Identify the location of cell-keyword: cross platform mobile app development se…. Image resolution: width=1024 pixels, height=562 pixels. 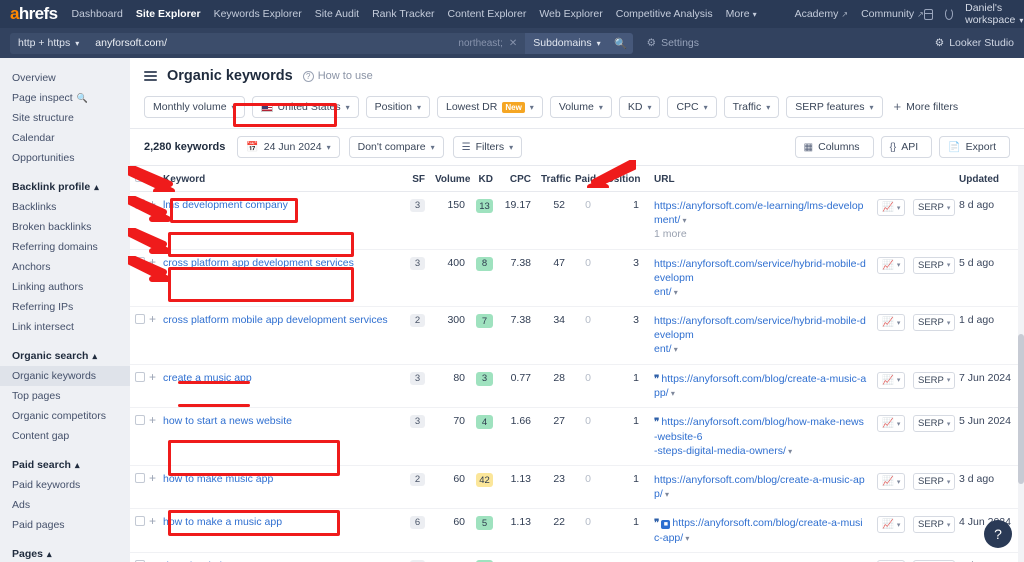
(281, 335).